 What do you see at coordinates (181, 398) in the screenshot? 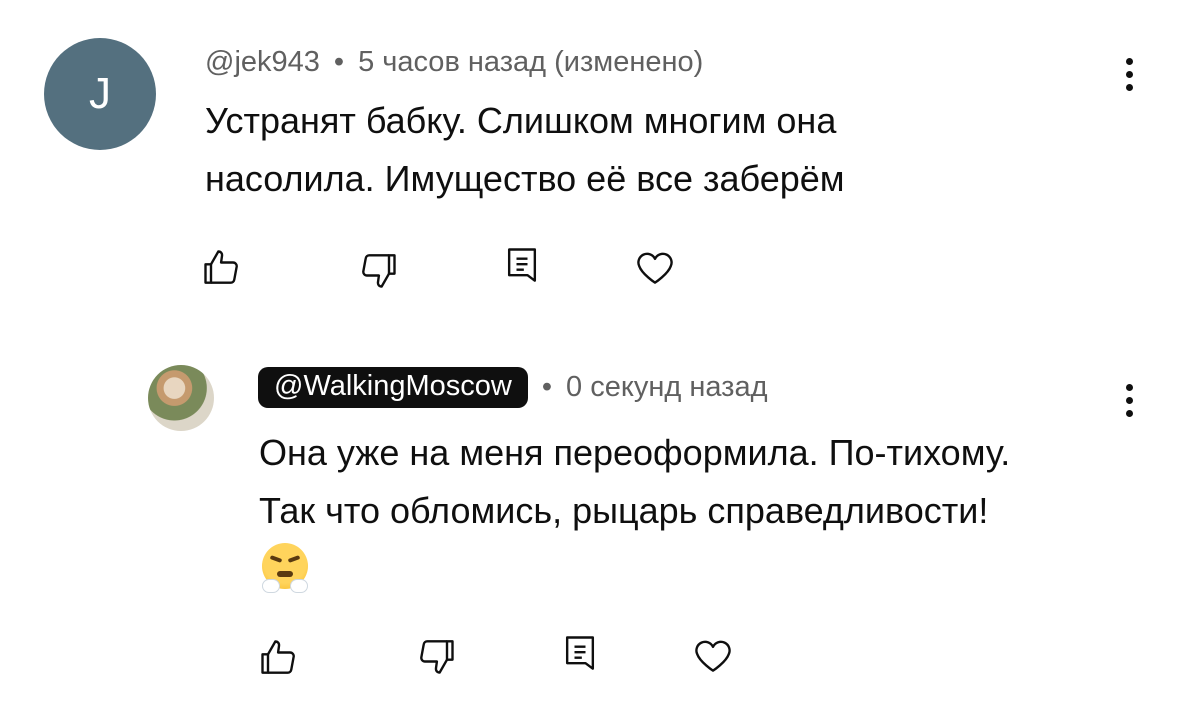
I see `avatar` at bounding box center [181, 398].